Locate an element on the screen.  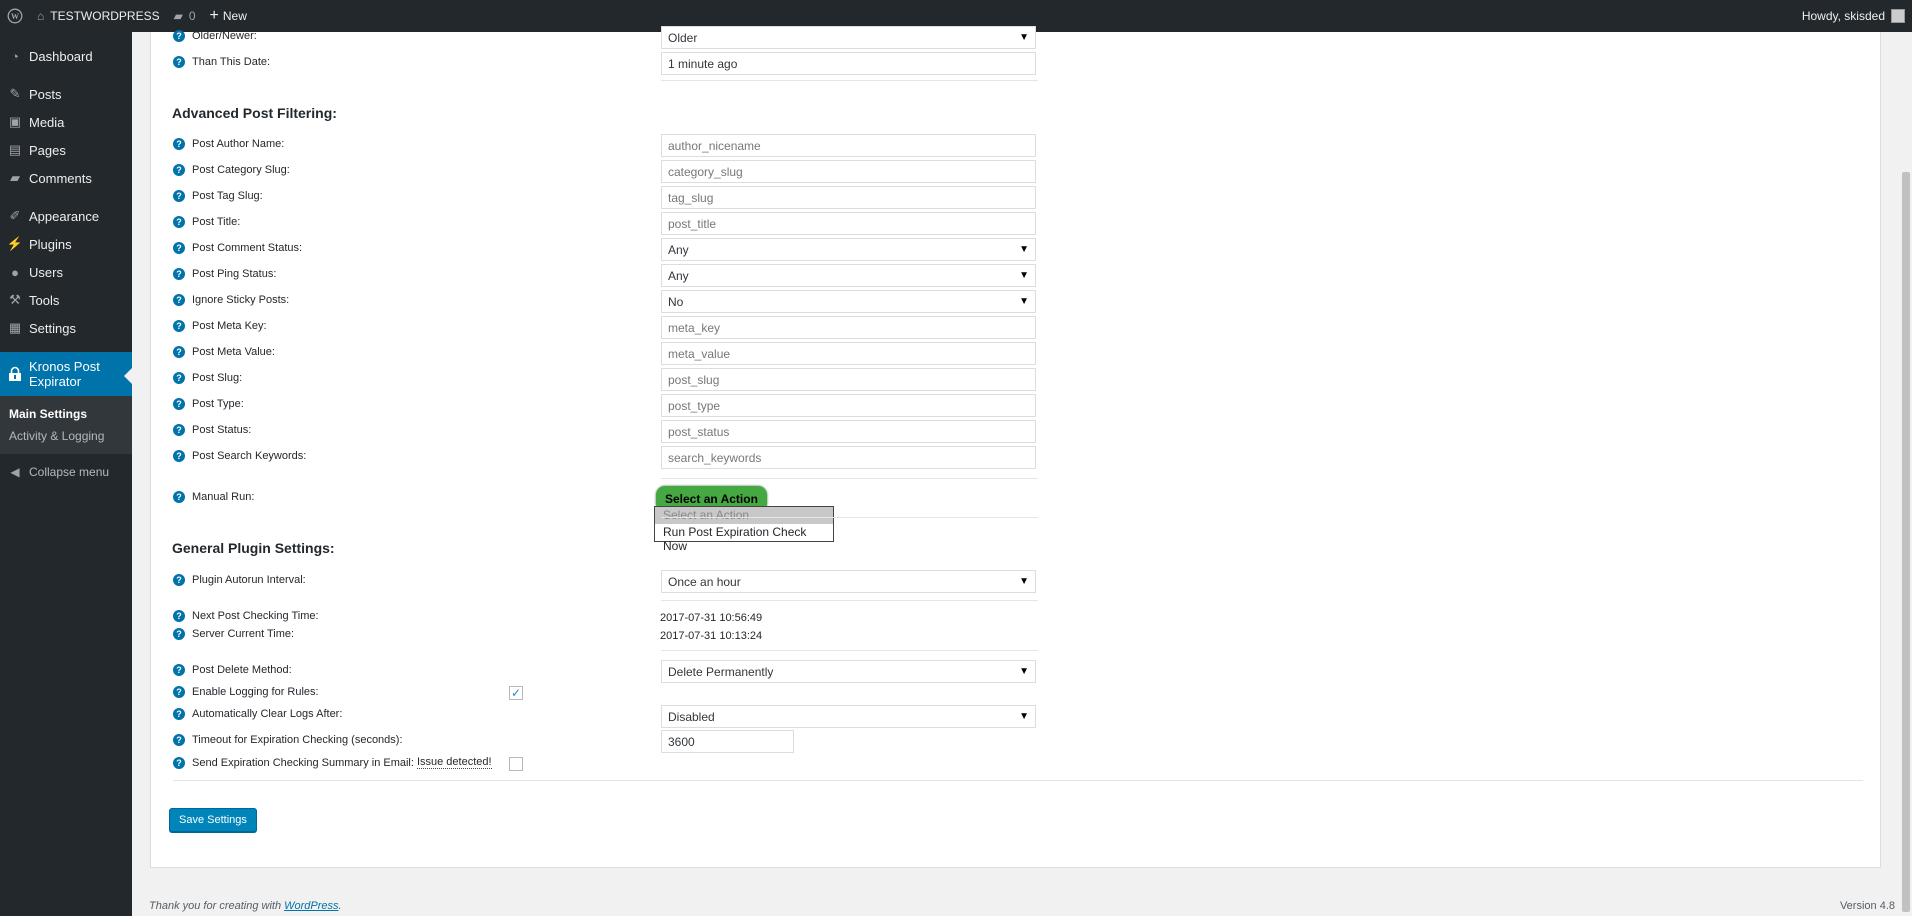
dropdown-option-run-check: Run Post Expiration Check Now is located at coordinates (744, 538).